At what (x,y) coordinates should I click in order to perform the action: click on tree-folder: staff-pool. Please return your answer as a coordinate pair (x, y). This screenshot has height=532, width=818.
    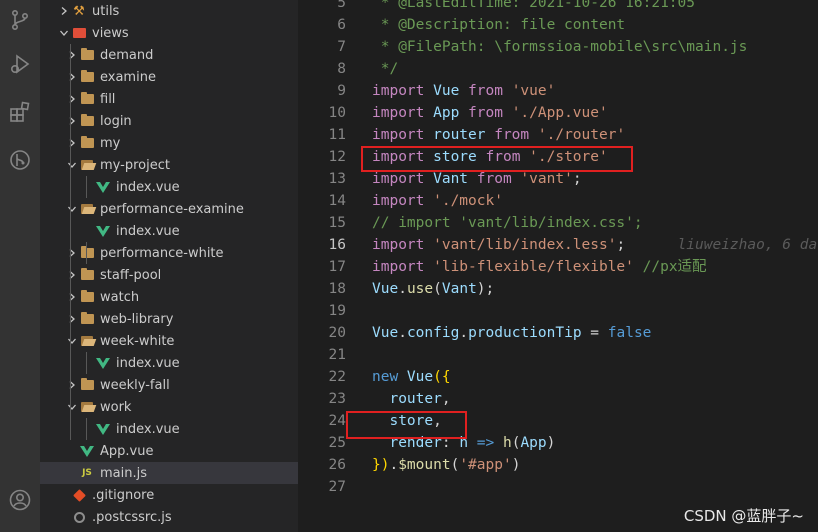
    Looking at the image, I should click on (169, 275).